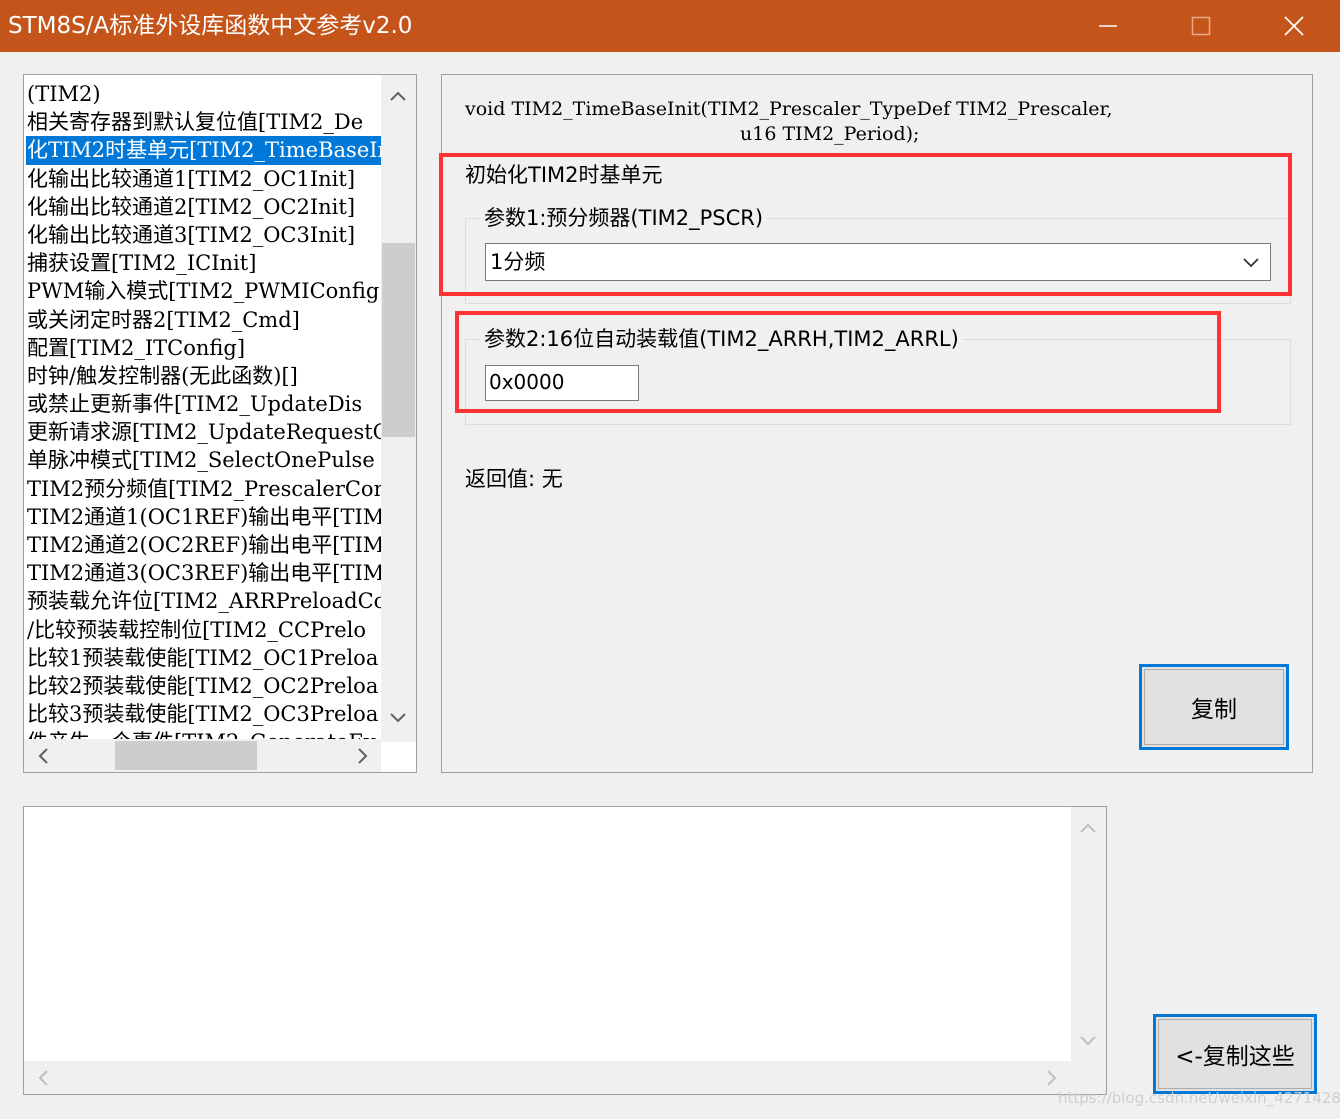 The height and width of the screenshot is (1119, 1340). I want to click on function-list-vertical-scrollbar, so click(398, 408).